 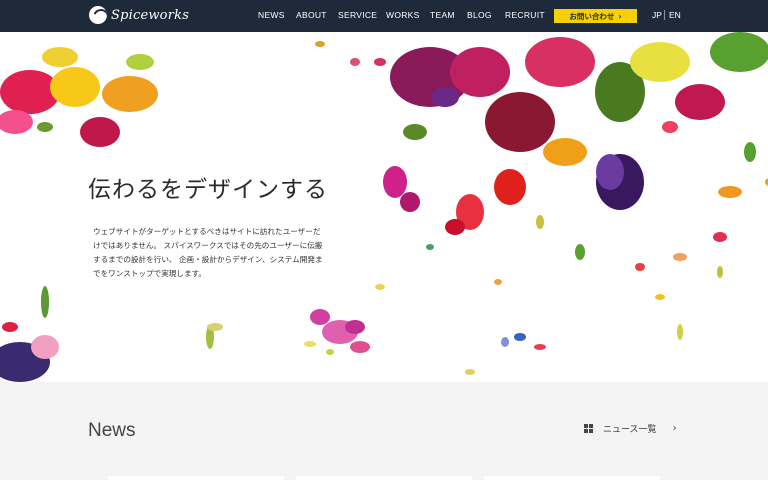 I want to click on logo-text: Spiceworks, so click(x=150, y=15).